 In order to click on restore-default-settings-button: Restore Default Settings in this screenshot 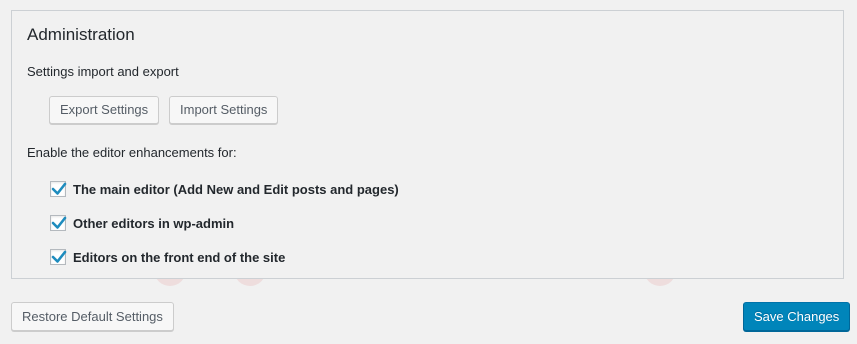, I will do `click(92, 316)`.